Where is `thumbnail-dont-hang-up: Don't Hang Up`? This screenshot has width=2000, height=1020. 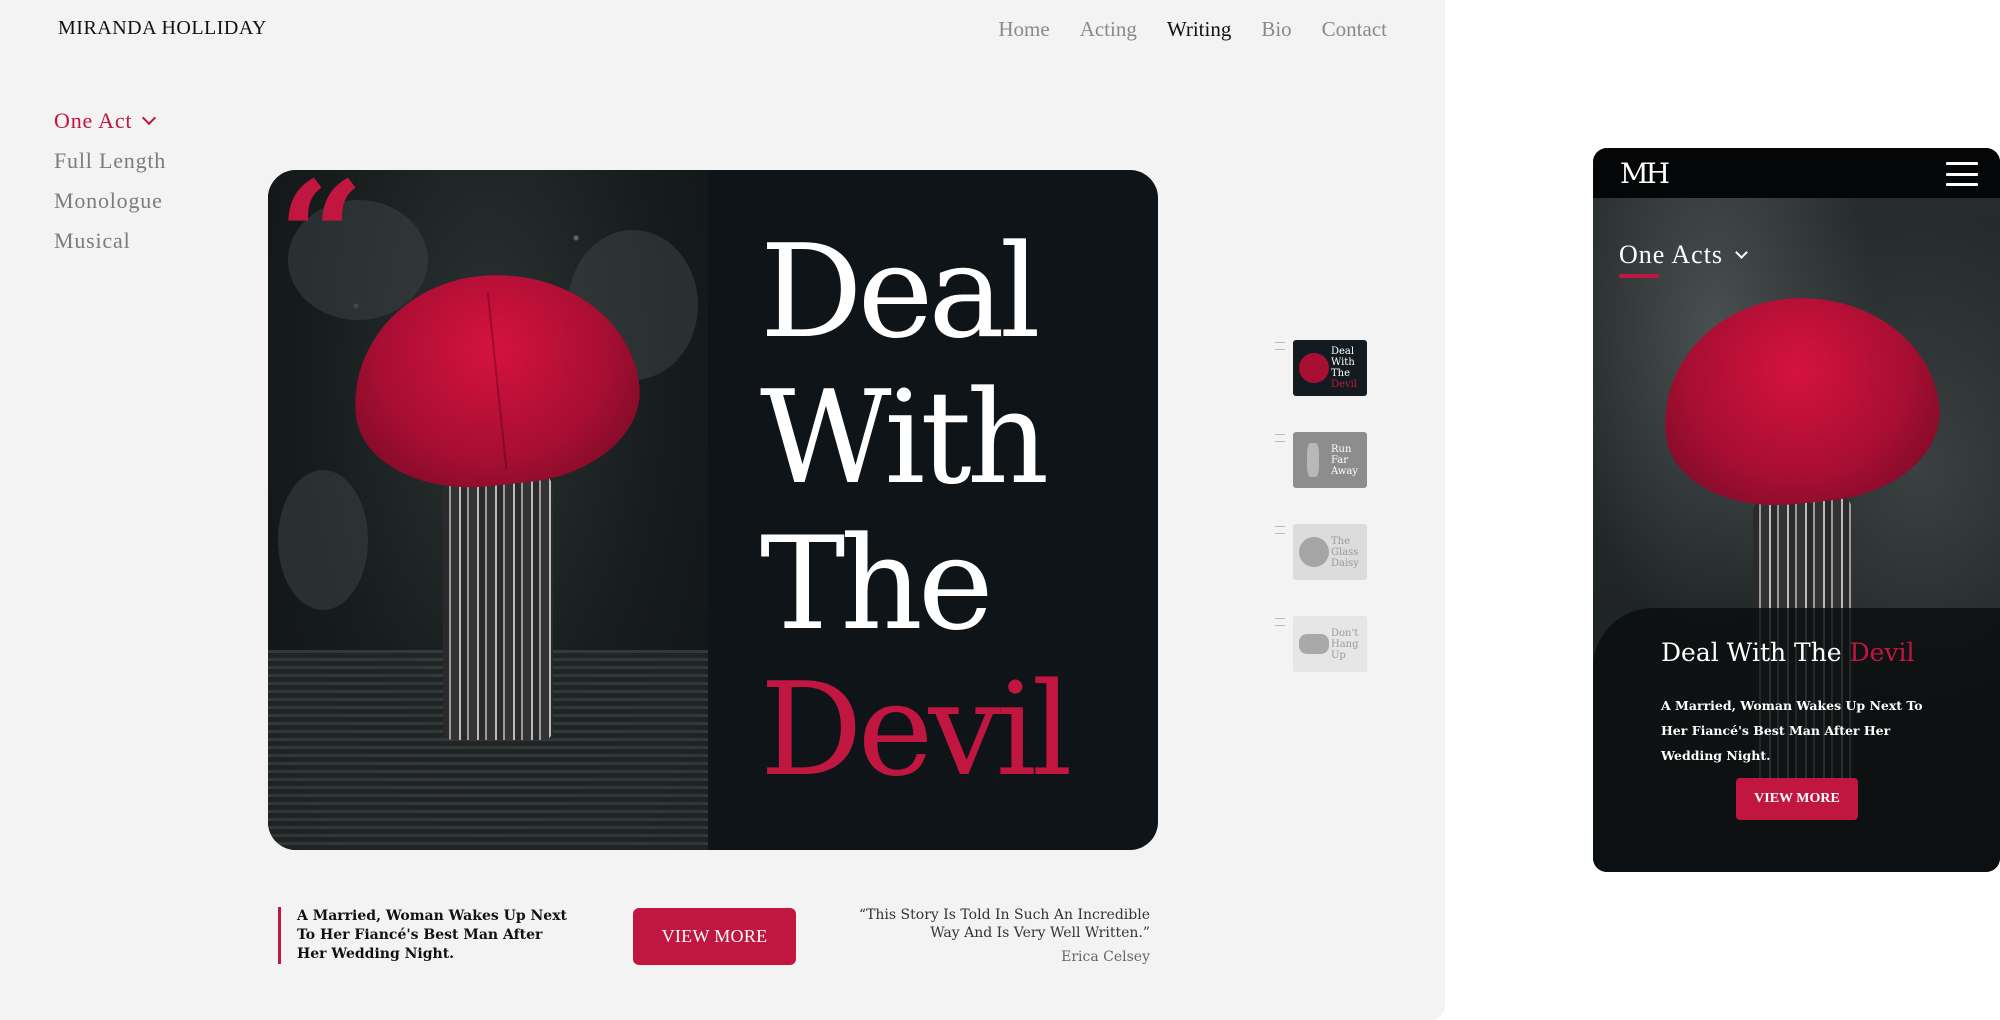 thumbnail-dont-hang-up: Don't Hang Up is located at coordinates (1330, 644).